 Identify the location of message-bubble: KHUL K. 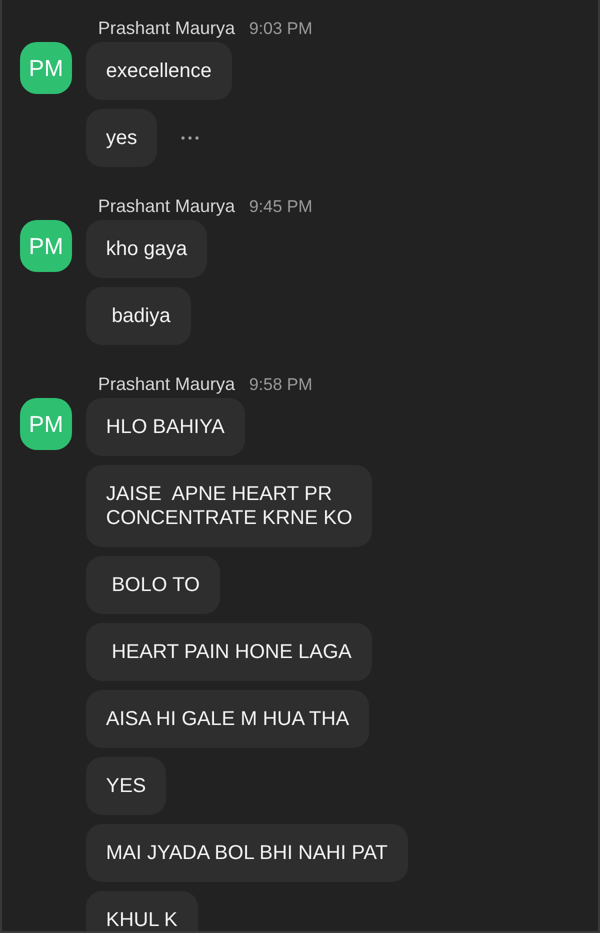
(142, 911).